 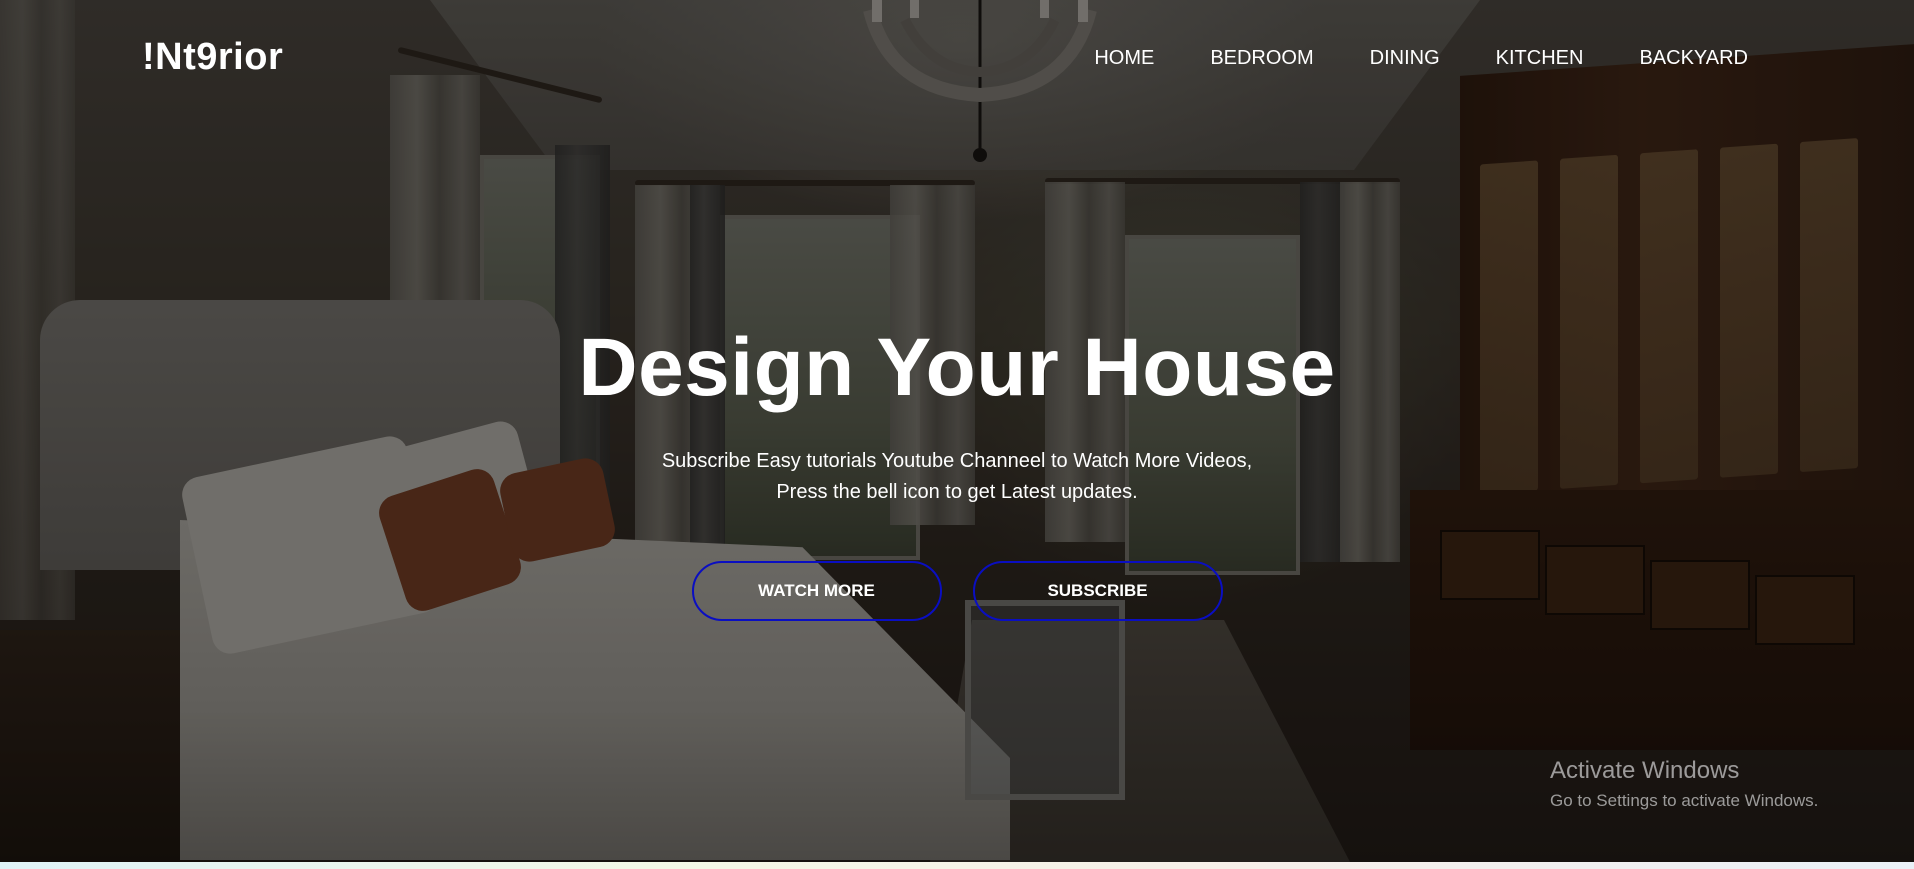 I want to click on bottom-strip, so click(x=957, y=865).